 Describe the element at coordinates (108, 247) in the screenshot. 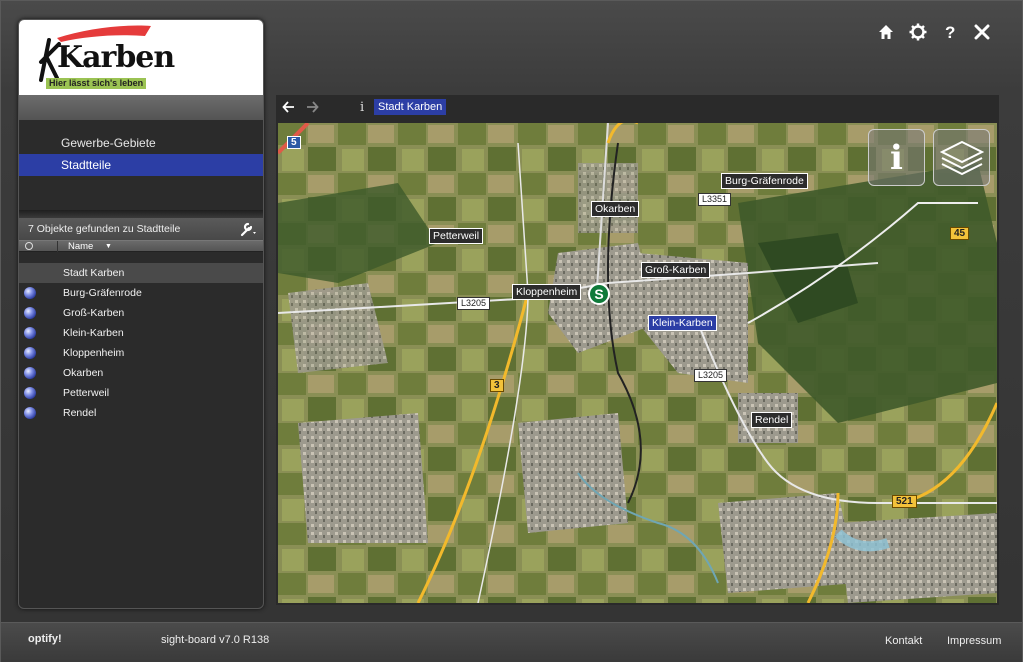

I see `sort-down-icon: ▼` at that location.